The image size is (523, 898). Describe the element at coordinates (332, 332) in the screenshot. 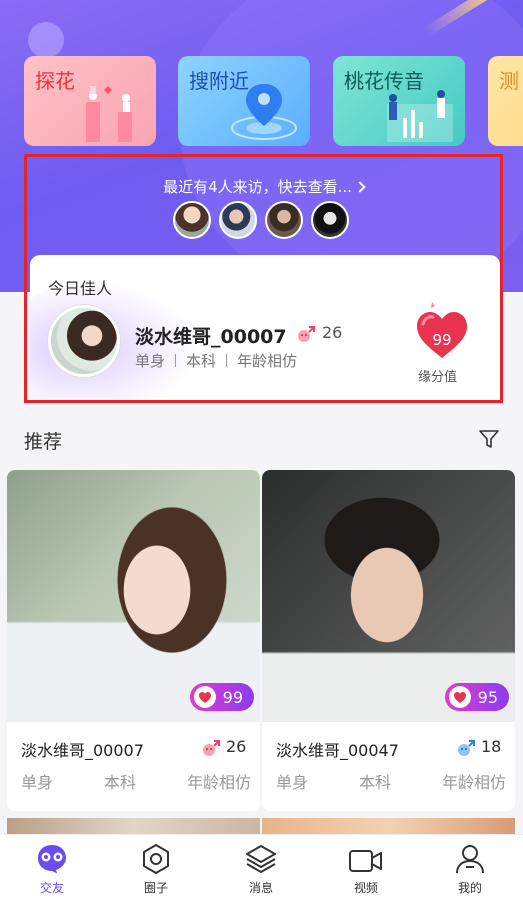

I see `today-age: 26` at that location.